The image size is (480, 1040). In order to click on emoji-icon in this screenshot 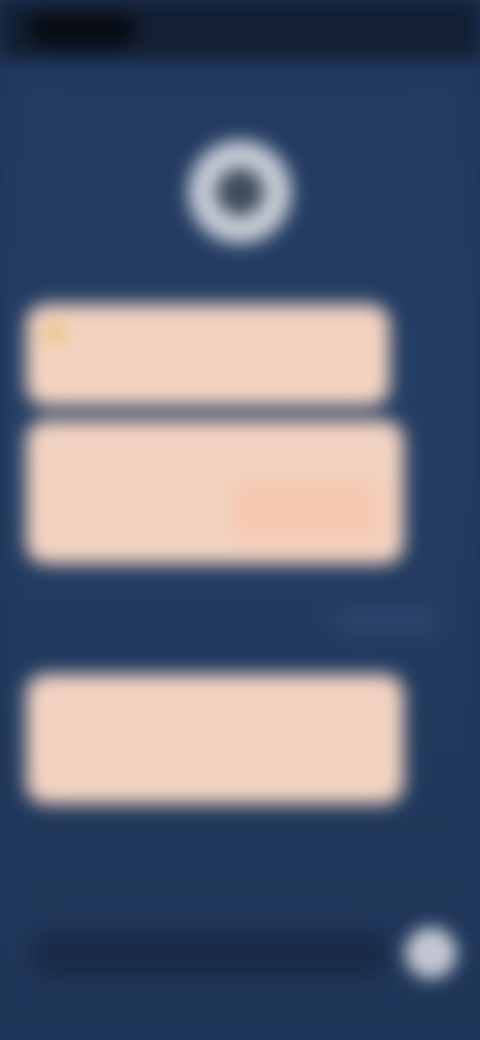, I will do `click(56, 333)`.